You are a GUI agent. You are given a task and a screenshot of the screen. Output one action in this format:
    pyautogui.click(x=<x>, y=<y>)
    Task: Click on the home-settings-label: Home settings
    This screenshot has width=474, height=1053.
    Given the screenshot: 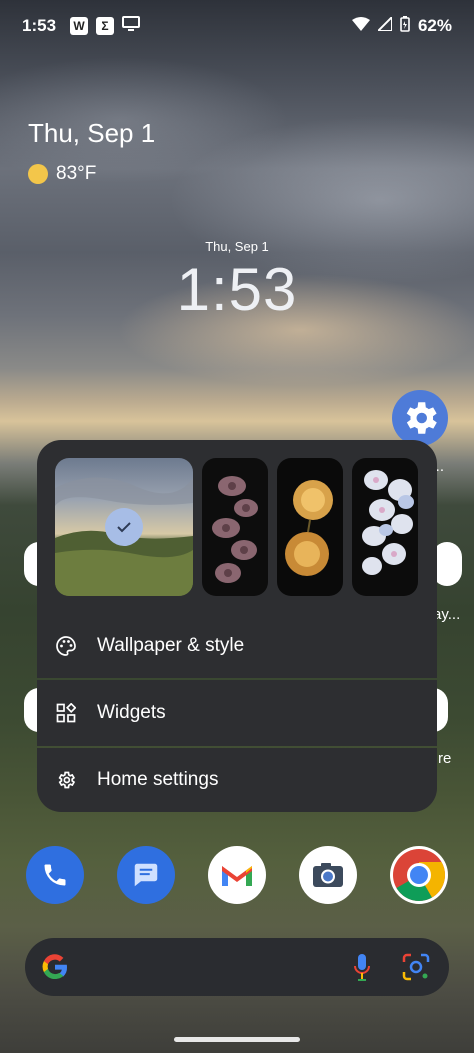 What is the action you would take?
    pyautogui.click(x=158, y=779)
    